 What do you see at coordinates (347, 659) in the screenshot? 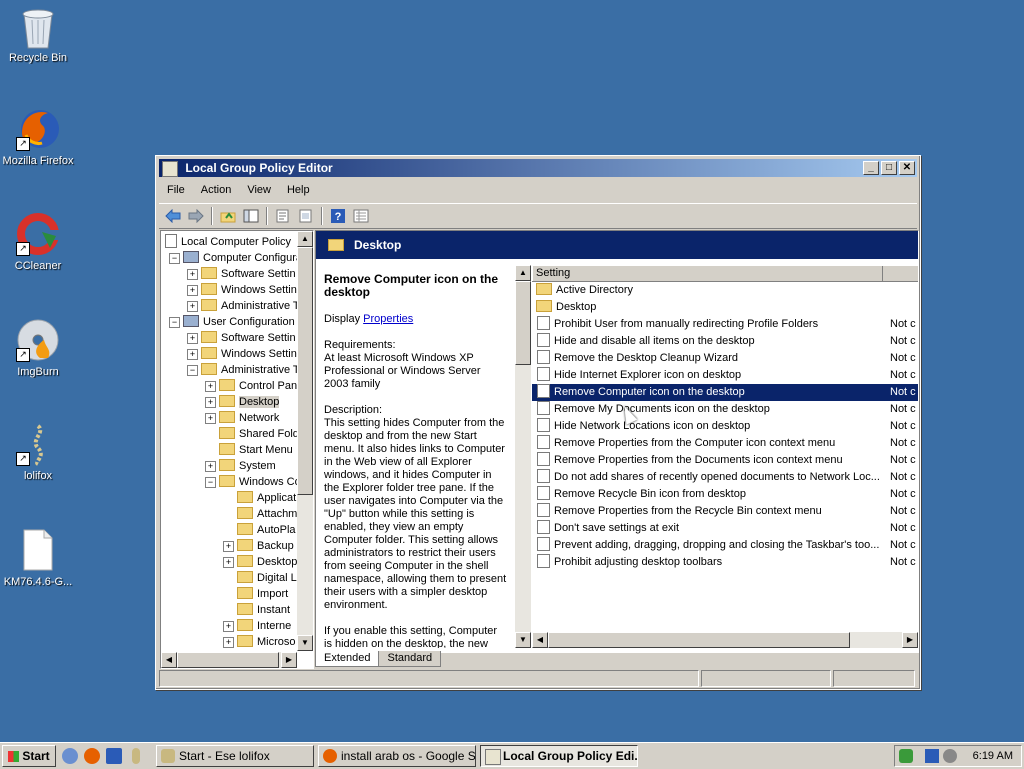
I see `tab-extended: Extended` at bounding box center [347, 659].